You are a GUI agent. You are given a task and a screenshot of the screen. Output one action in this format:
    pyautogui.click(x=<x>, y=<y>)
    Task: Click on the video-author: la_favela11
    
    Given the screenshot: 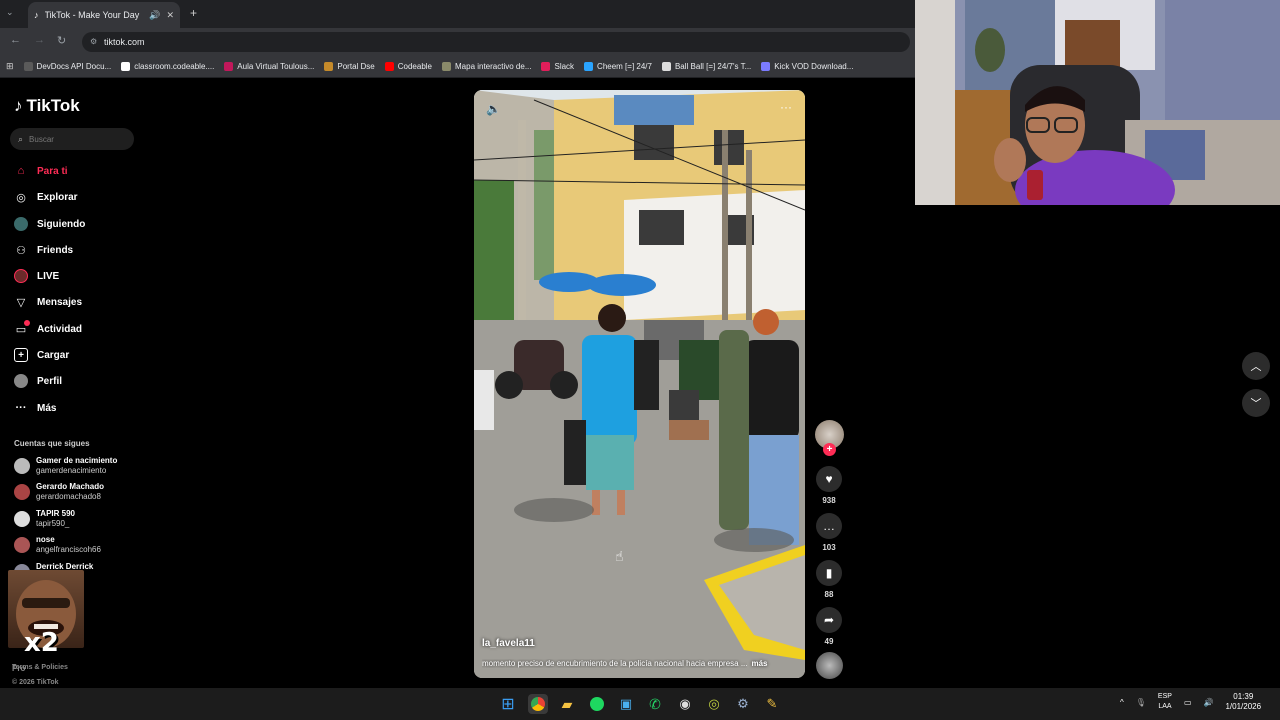 What is the action you would take?
    pyautogui.click(x=508, y=643)
    